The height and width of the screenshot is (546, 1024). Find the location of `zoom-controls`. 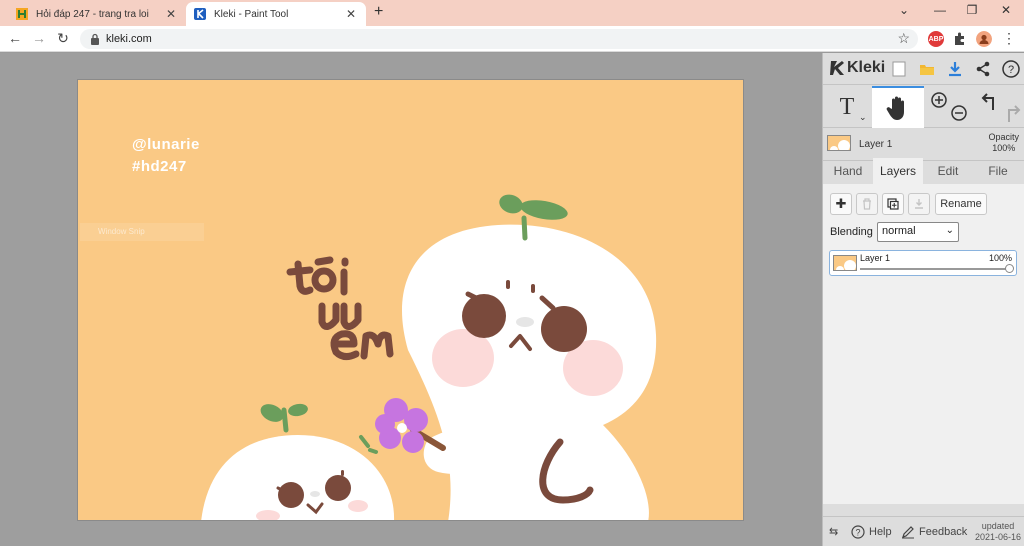

zoom-controls is located at coordinates (949, 107).